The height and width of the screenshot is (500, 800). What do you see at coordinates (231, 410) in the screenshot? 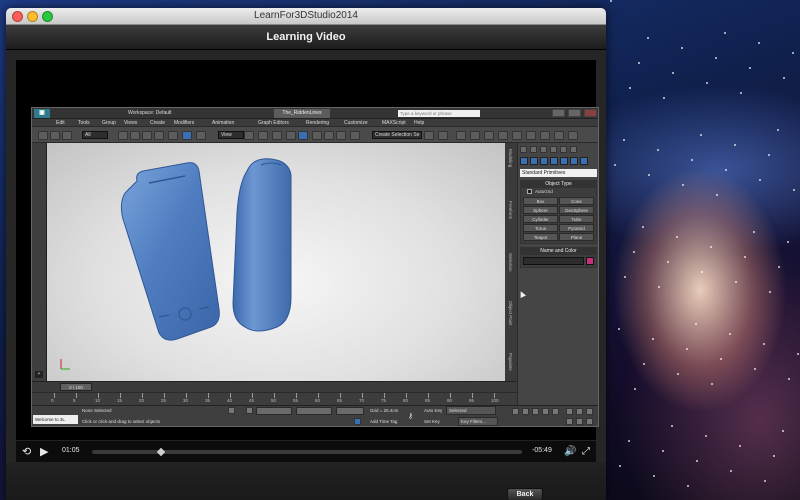
I see `lock-icon` at bounding box center [231, 410].